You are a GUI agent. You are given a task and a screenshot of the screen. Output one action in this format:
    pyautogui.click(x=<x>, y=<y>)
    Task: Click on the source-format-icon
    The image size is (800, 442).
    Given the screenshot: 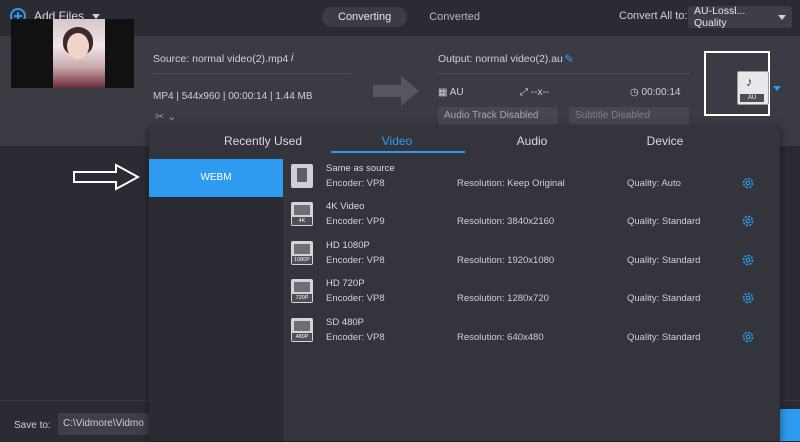 What is the action you would take?
    pyautogui.click(x=302, y=176)
    